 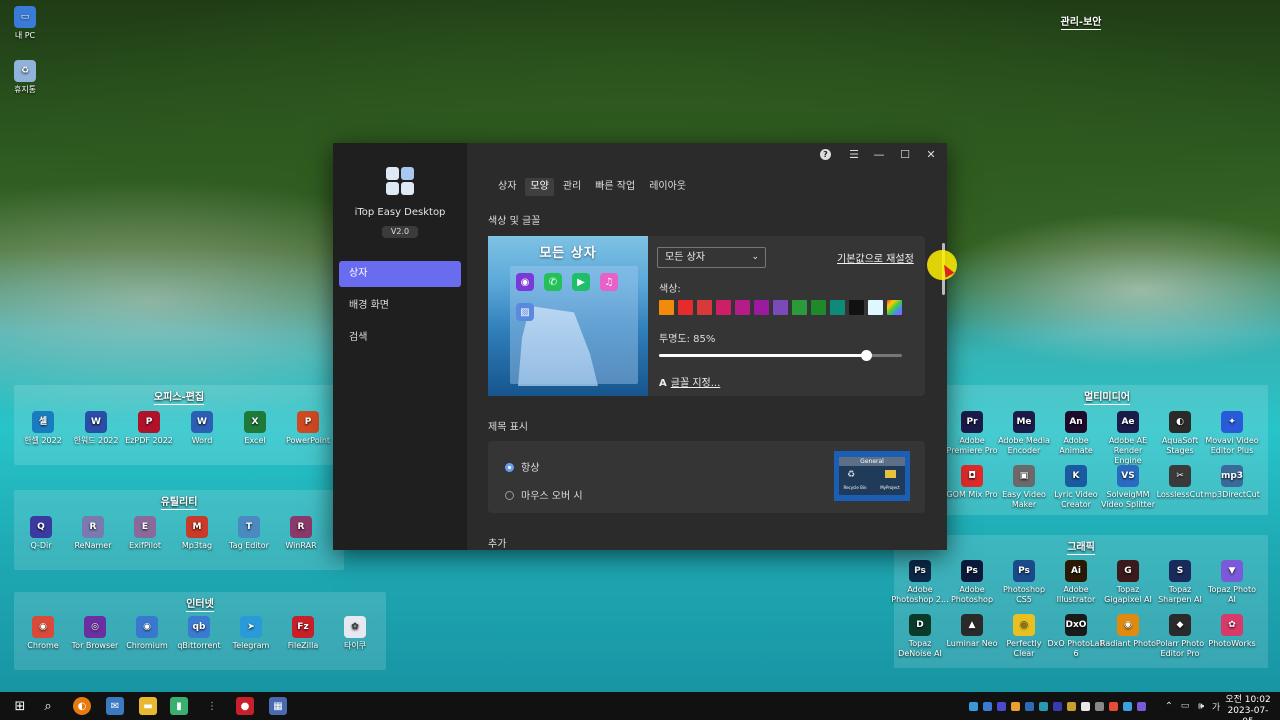 I want to click on desktop-shortcut: ◎ Perfectly Clear, so click(x=1024, y=636).